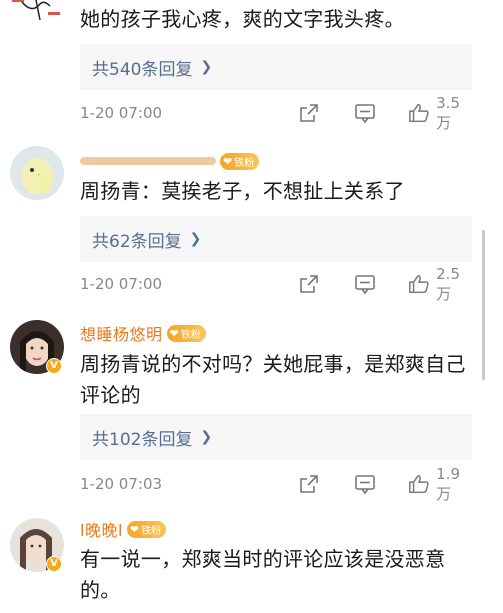 This screenshot has width=503, height=613. Describe the element at coordinates (276, 67) in the screenshot. I see `view-replies-button: 共540条回复 ❯` at that location.